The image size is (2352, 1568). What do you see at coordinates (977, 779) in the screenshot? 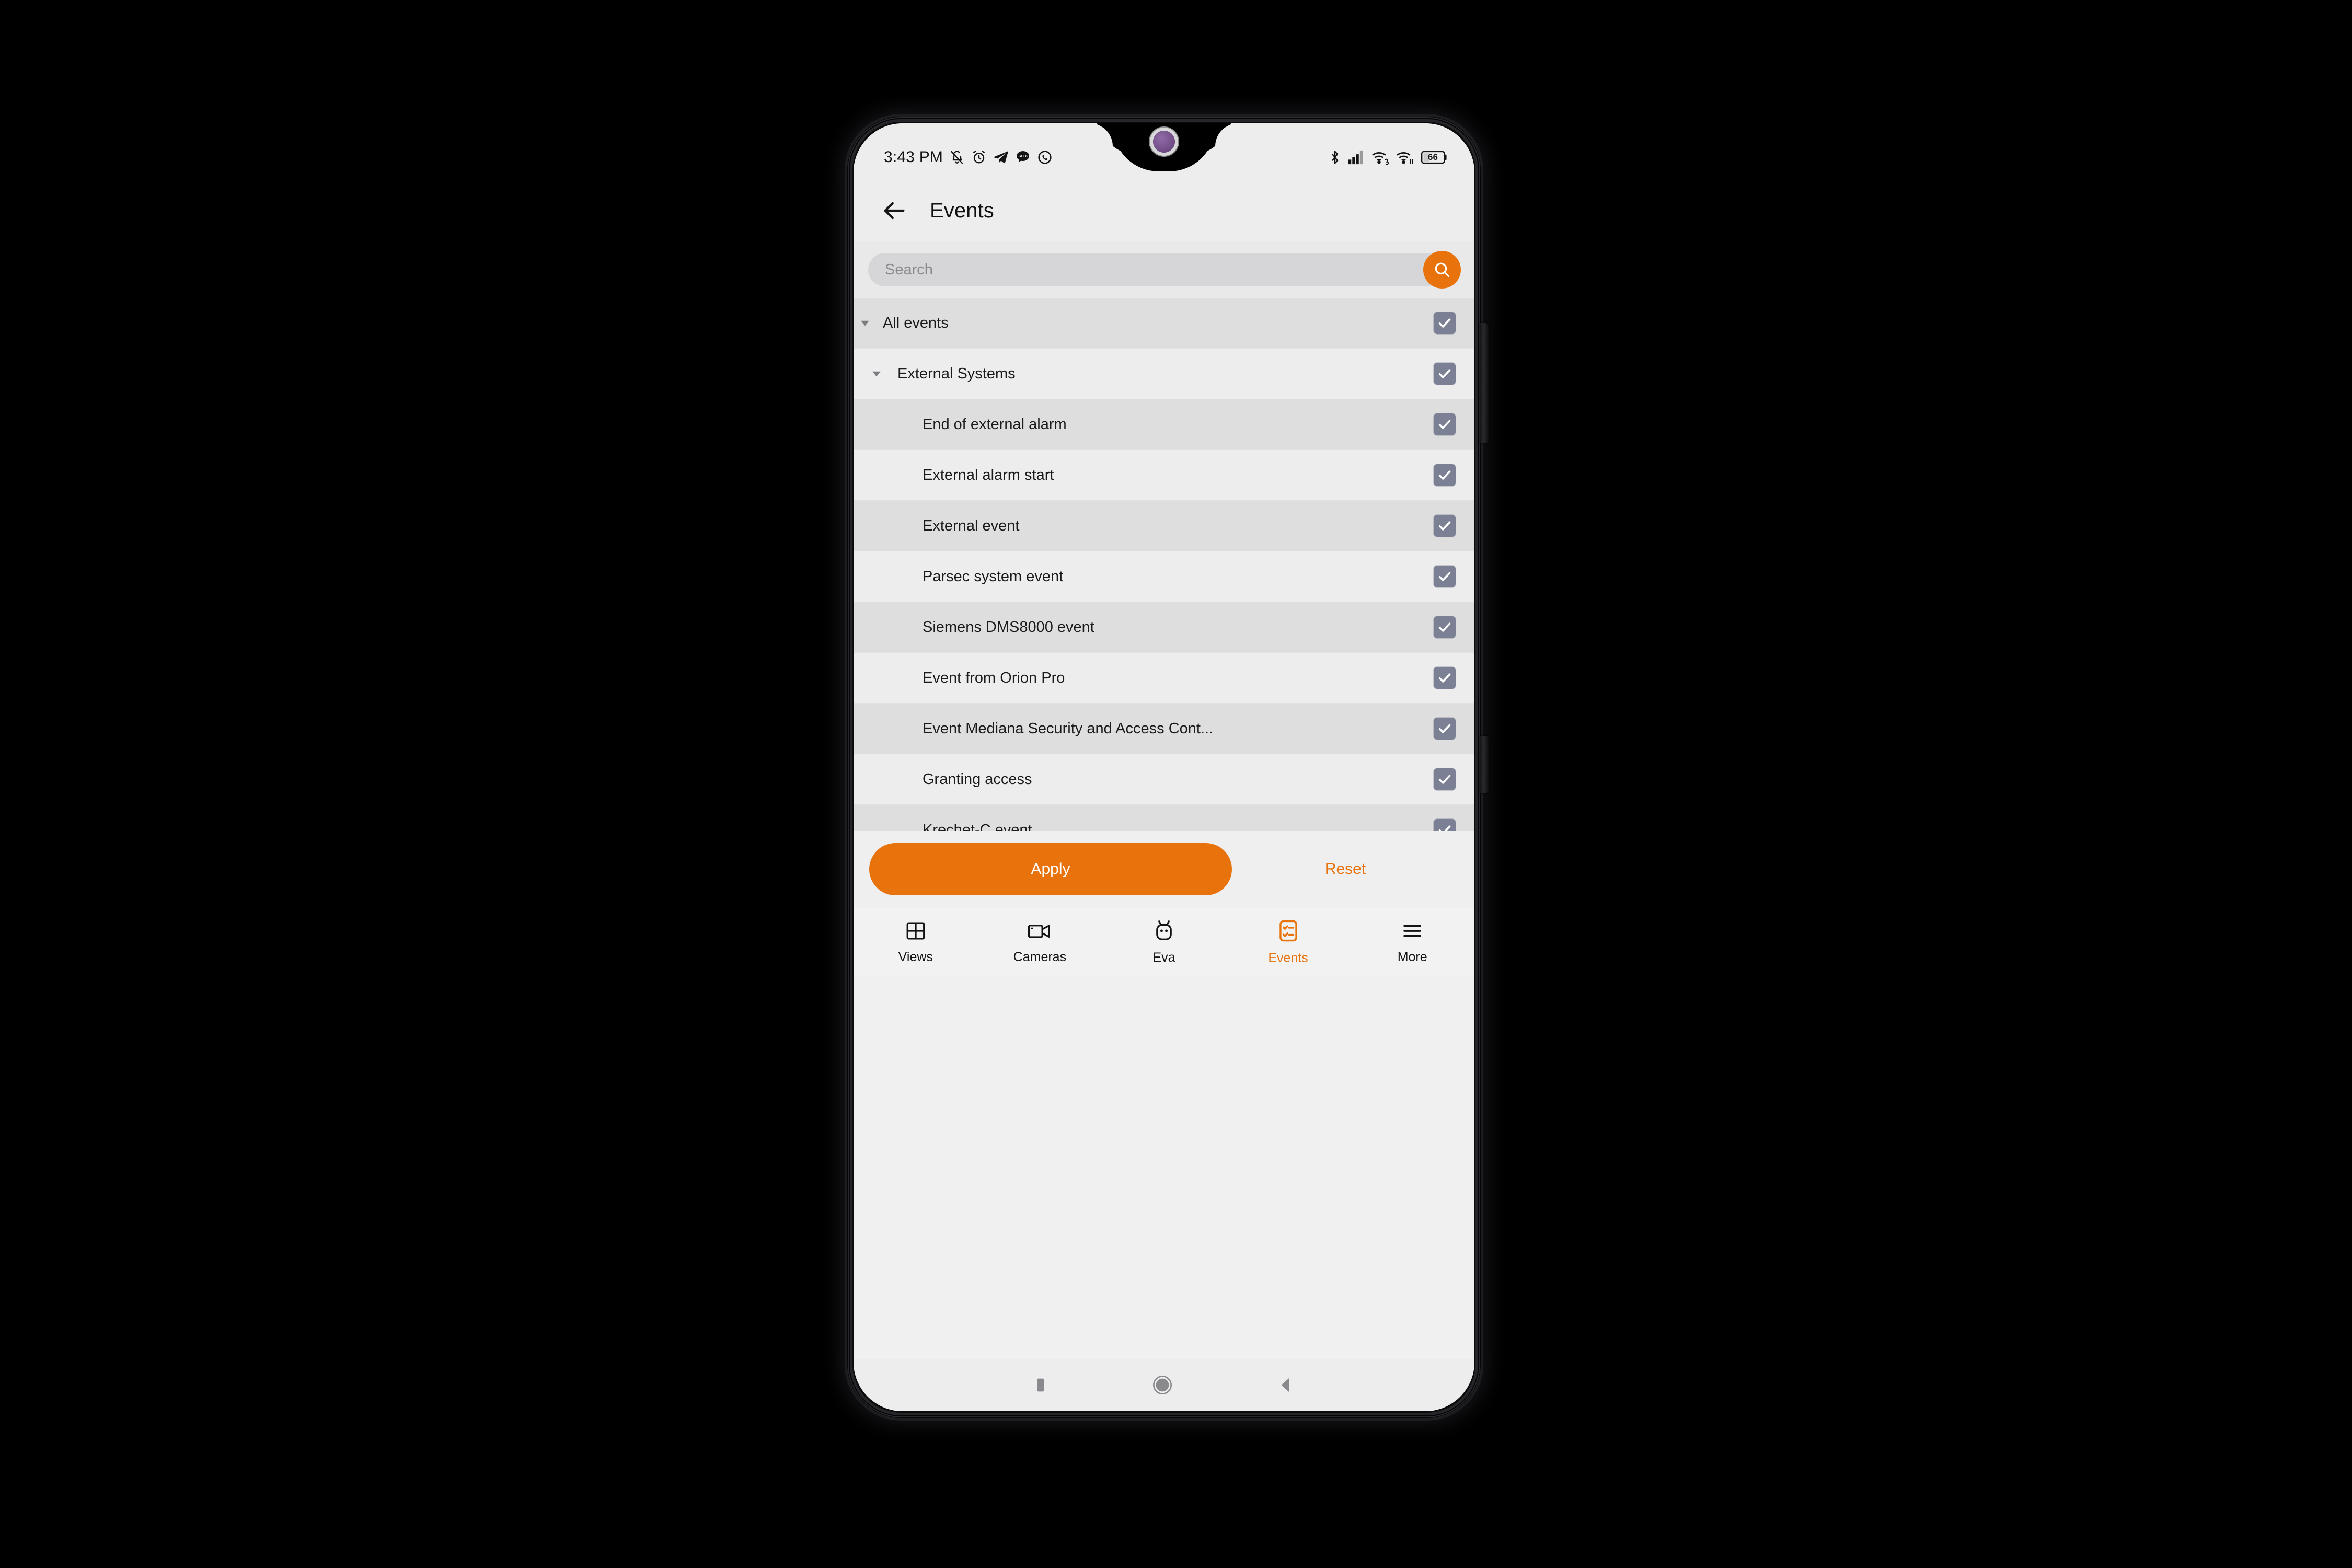
I see `event-row-label: Granting access` at bounding box center [977, 779].